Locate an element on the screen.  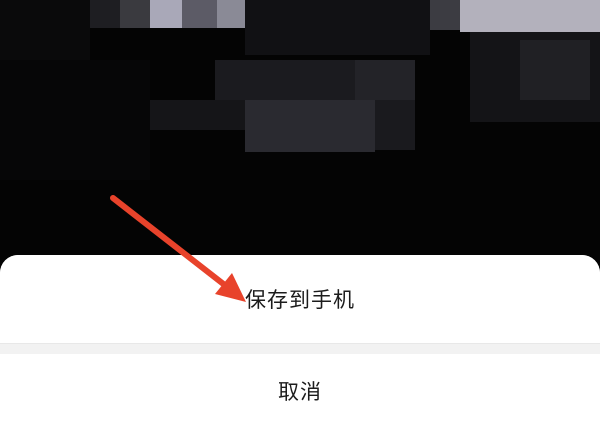
sheet-divider is located at coordinates (300, 348).